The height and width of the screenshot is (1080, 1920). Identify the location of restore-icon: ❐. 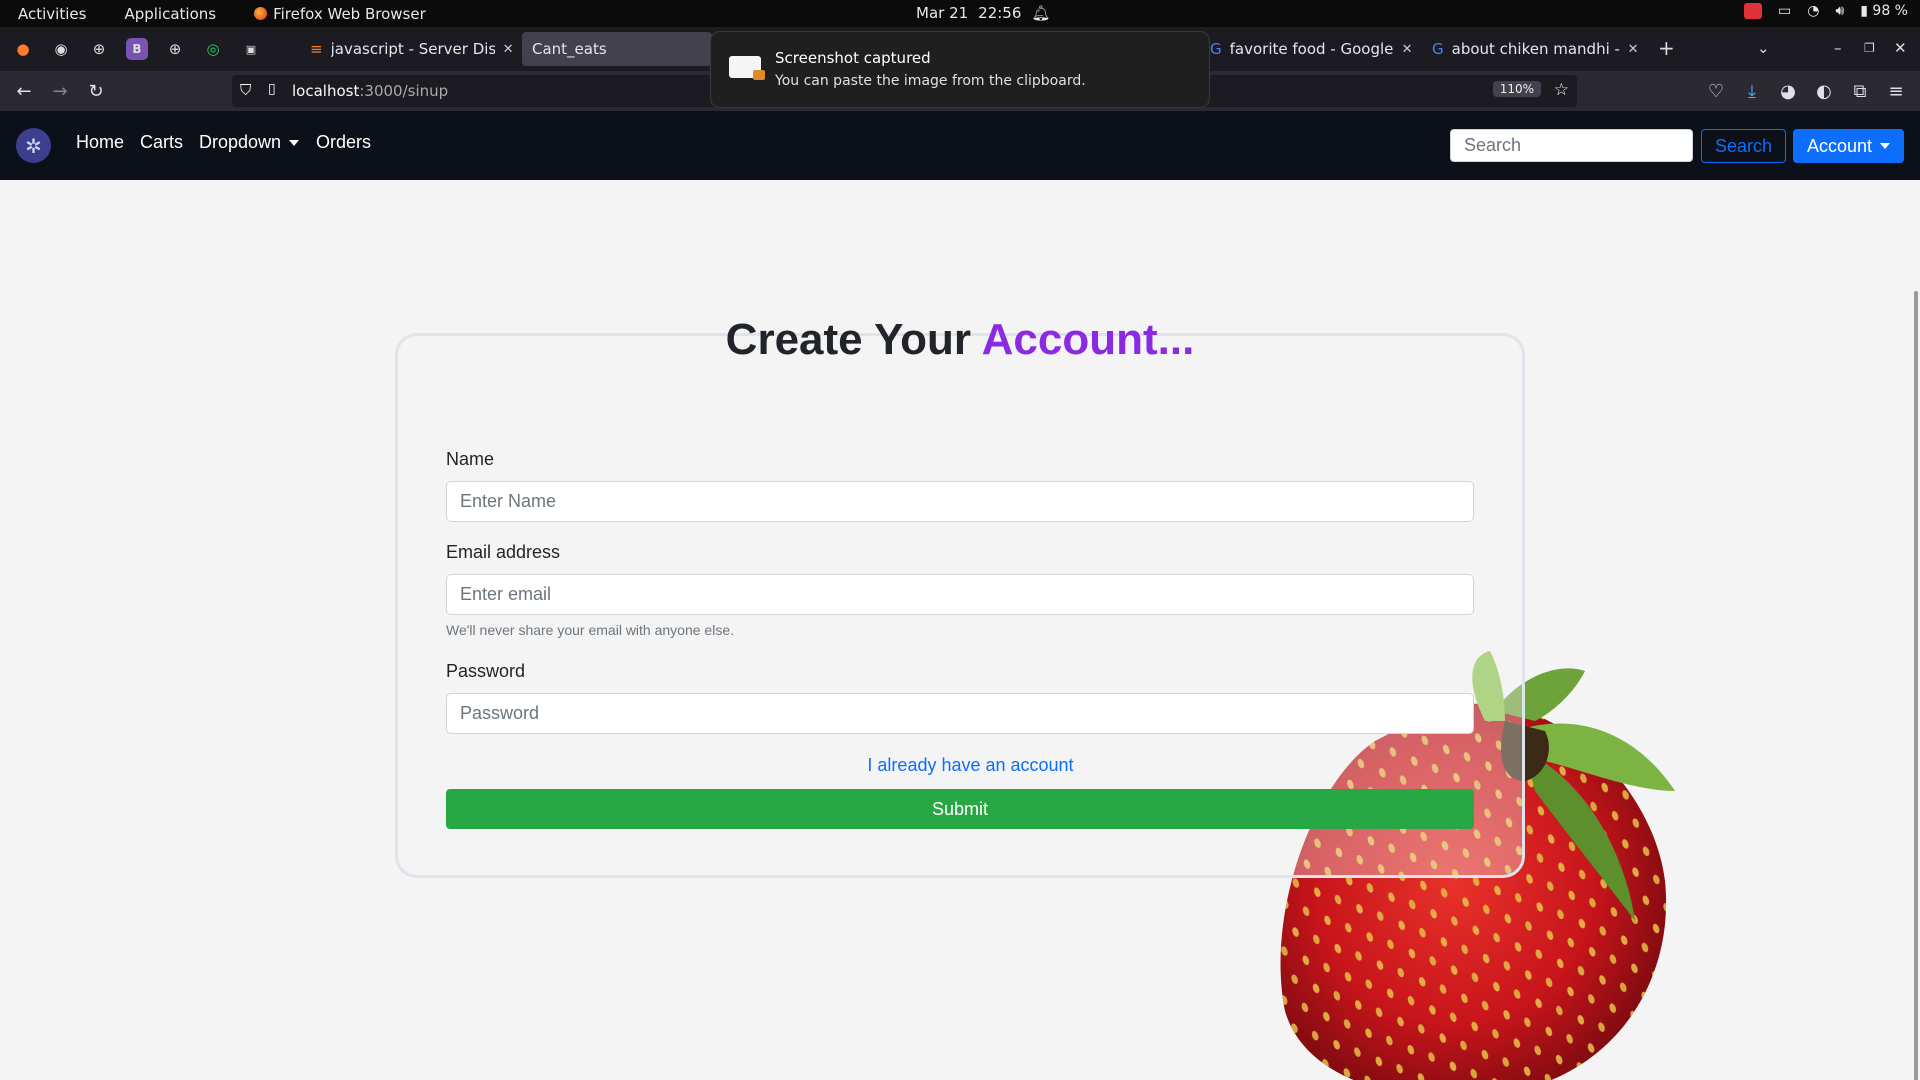
(1869, 48).